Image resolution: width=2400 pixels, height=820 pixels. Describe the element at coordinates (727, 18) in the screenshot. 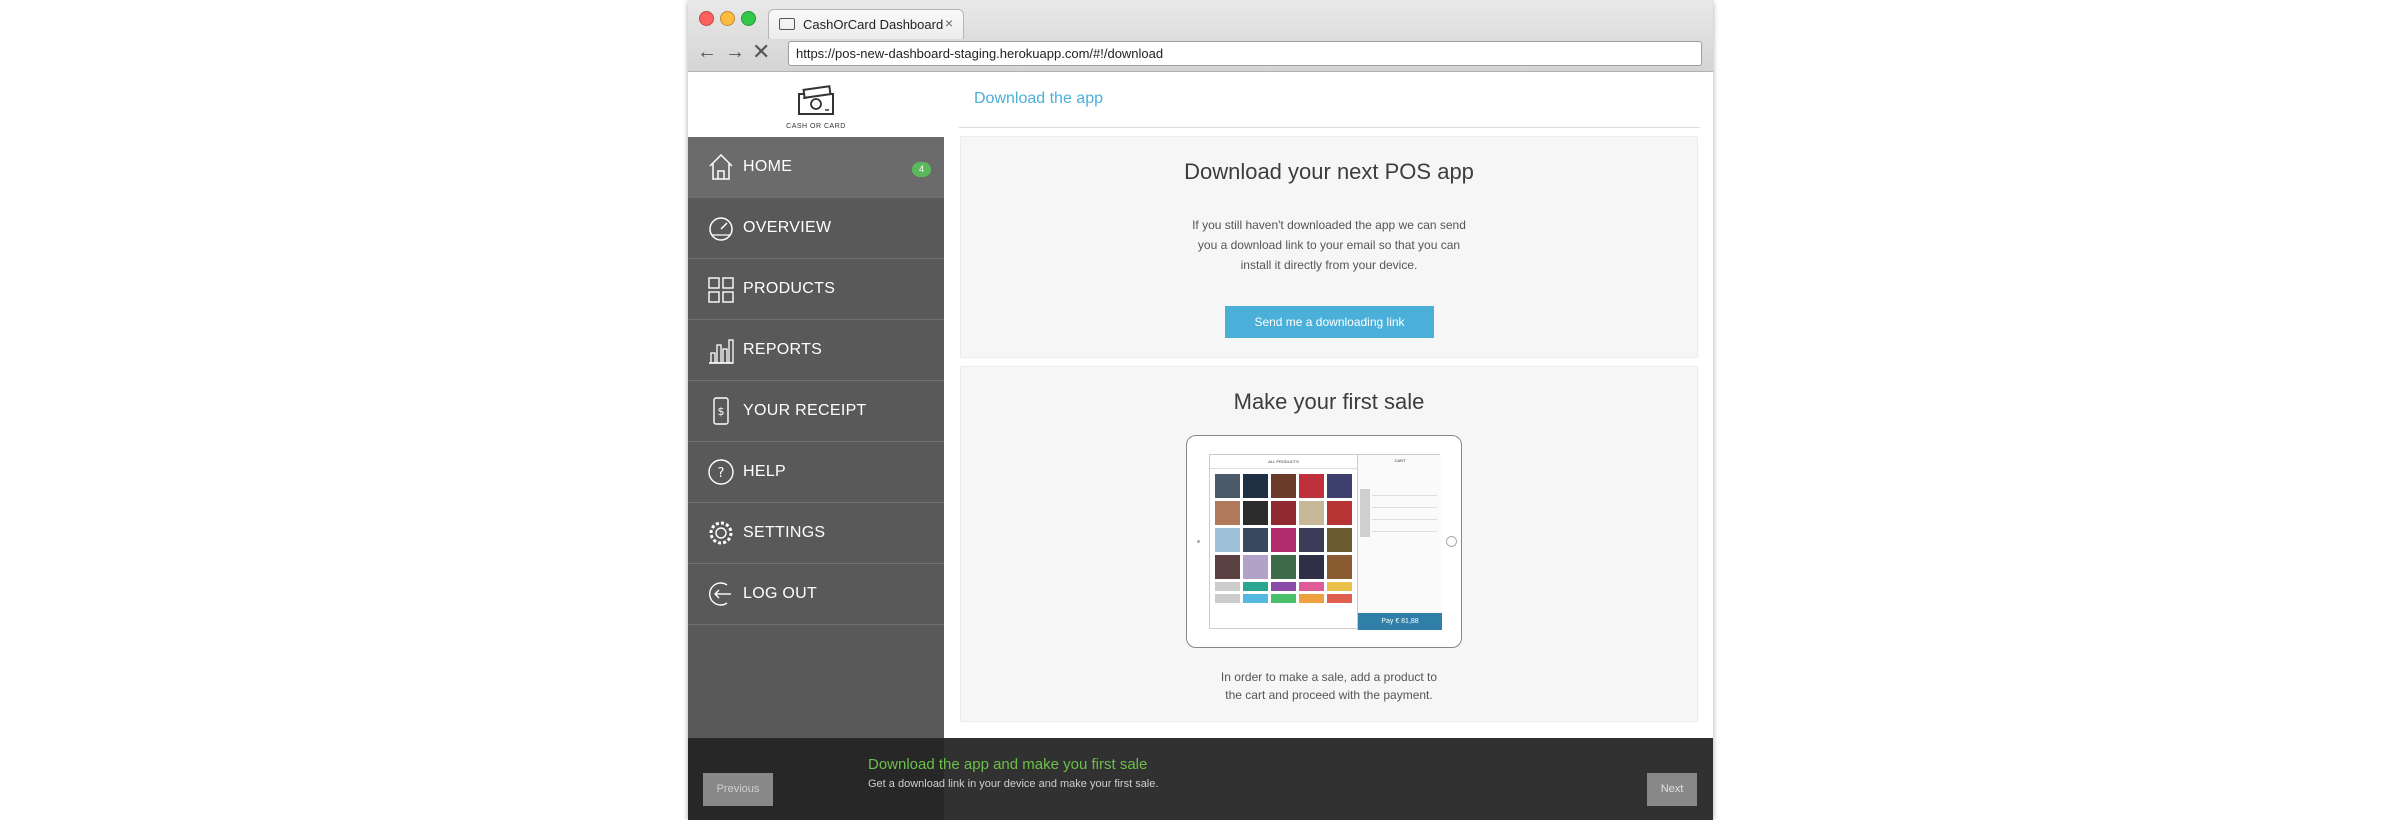

I see `minimize-window-button` at that location.